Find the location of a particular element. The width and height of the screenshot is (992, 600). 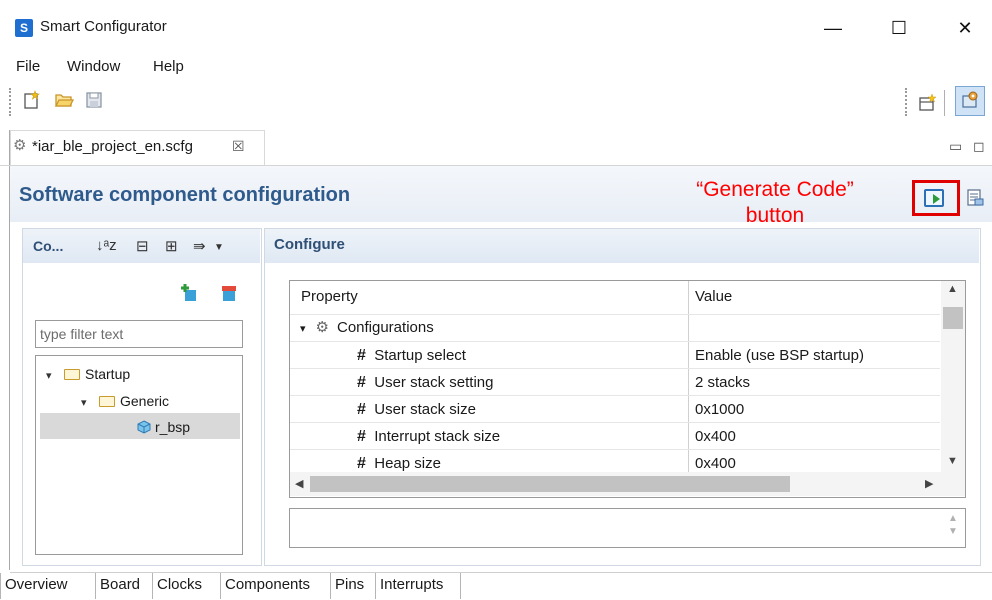

property-row-interrupt-stack-size: # Interrupt stack size is located at coordinates (428, 437).